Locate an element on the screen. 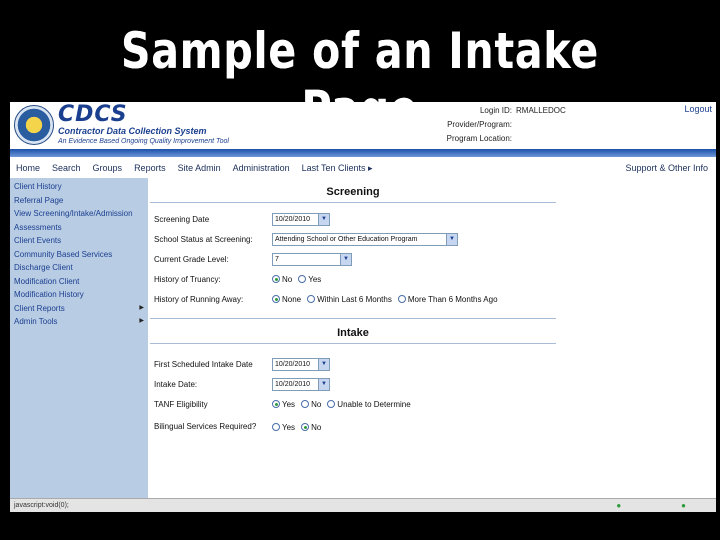 This screenshot has width=720, height=540. zoom-icon: ● is located at coordinates (683, 505).